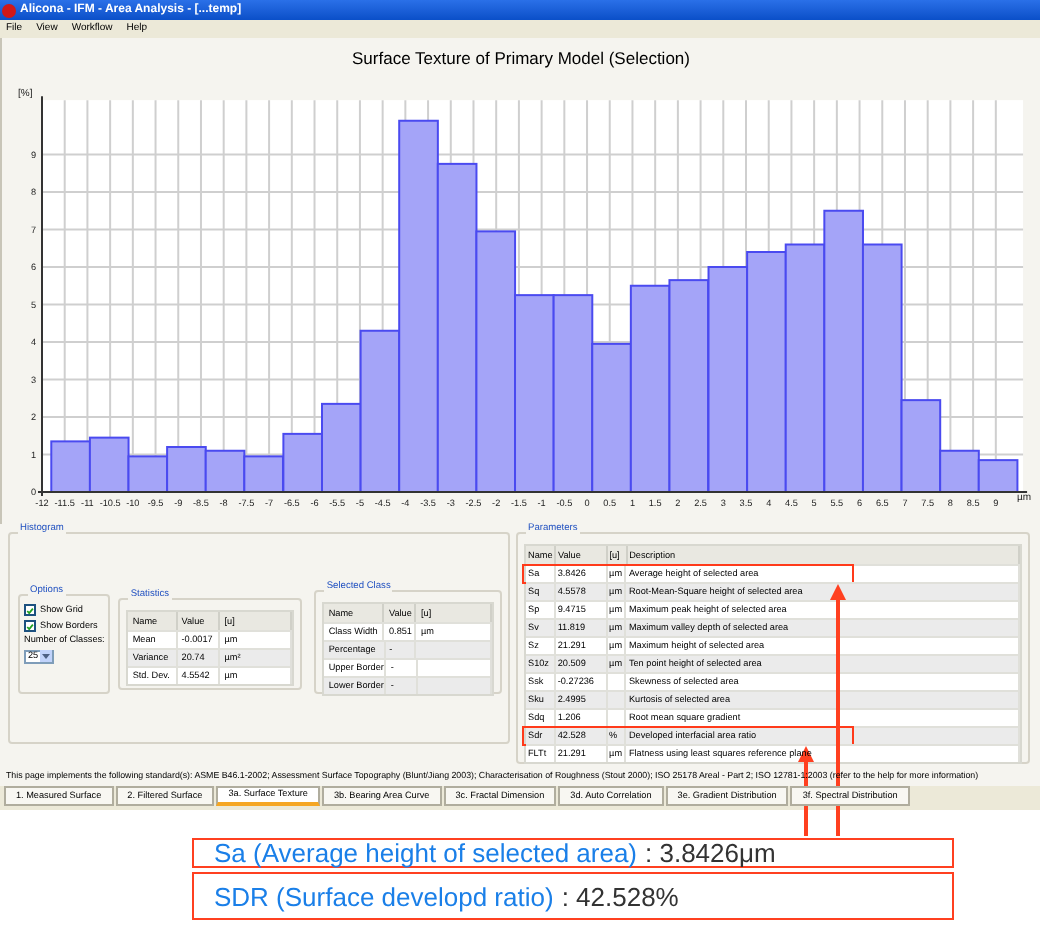 The height and width of the screenshot is (926, 1040). What do you see at coordinates (46, 656) in the screenshot?
I see `dropdown-arrow-icon` at bounding box center [46, 656].